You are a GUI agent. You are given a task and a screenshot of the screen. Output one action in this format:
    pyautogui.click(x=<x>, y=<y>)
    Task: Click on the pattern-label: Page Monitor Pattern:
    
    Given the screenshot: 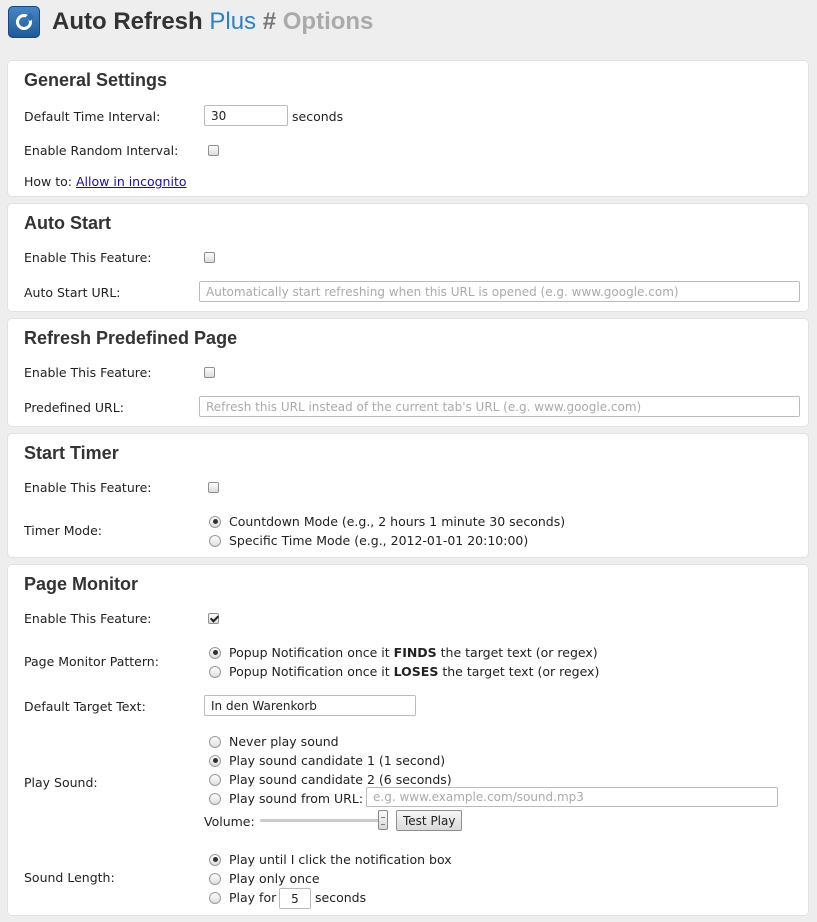 What is the action you would take?
    pyautogui.click(x=91, y=661)
    